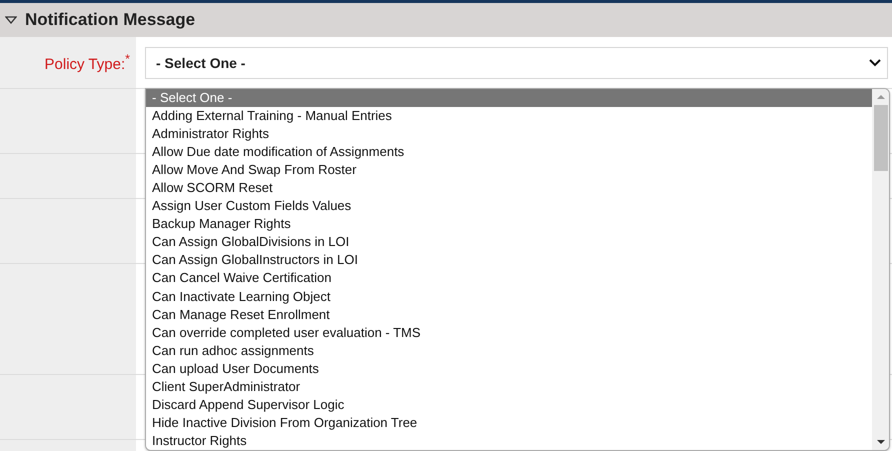 Image resolution: width=892 pixels, height=451 pixels. What do you see at coordinates (87, 62) in the screenshot?
I see `field-label: Policy Type:$^{*}$` at bounding box center [87, 62].